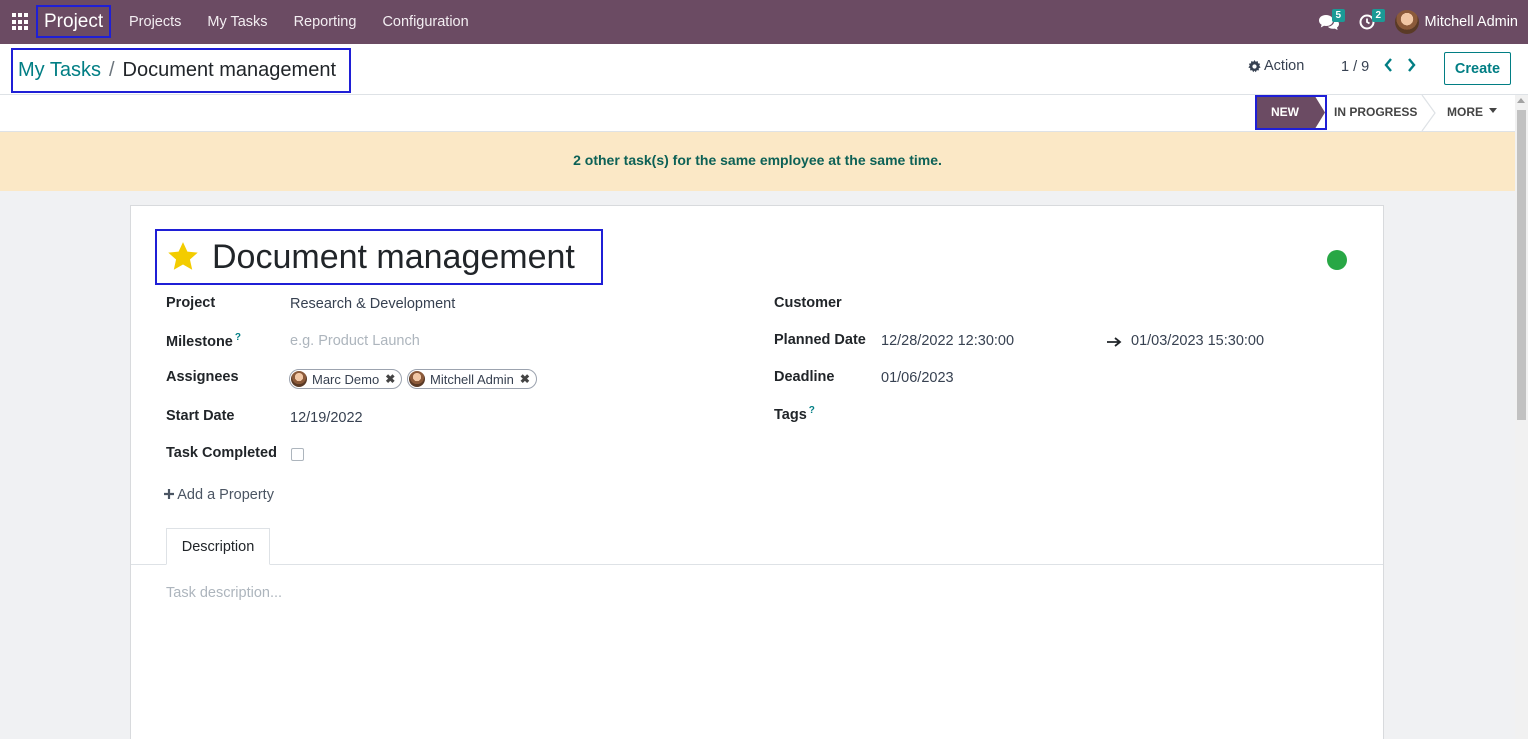 Image resolution: width=1528 pixels, height=739 pixels. I want to click on start-date-label: Start Date, so click(200, 416).